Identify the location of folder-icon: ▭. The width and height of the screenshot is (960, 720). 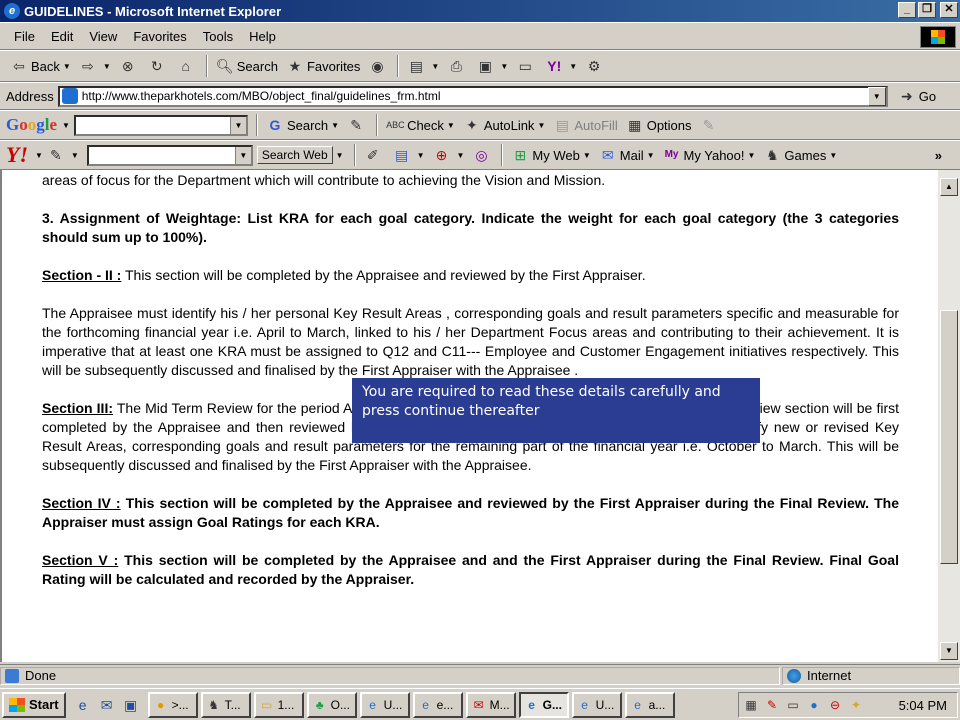
(266, 704).